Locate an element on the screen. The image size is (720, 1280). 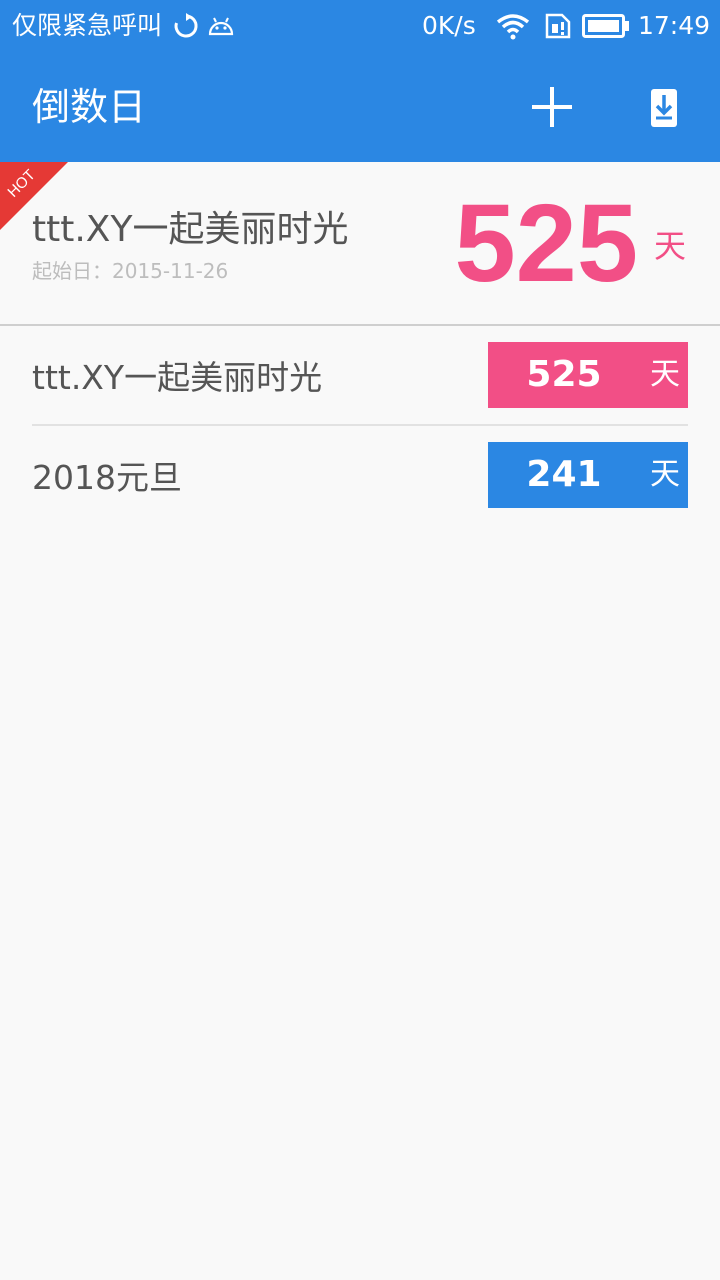
day-count: 241 is located at coordinates (564, 474).